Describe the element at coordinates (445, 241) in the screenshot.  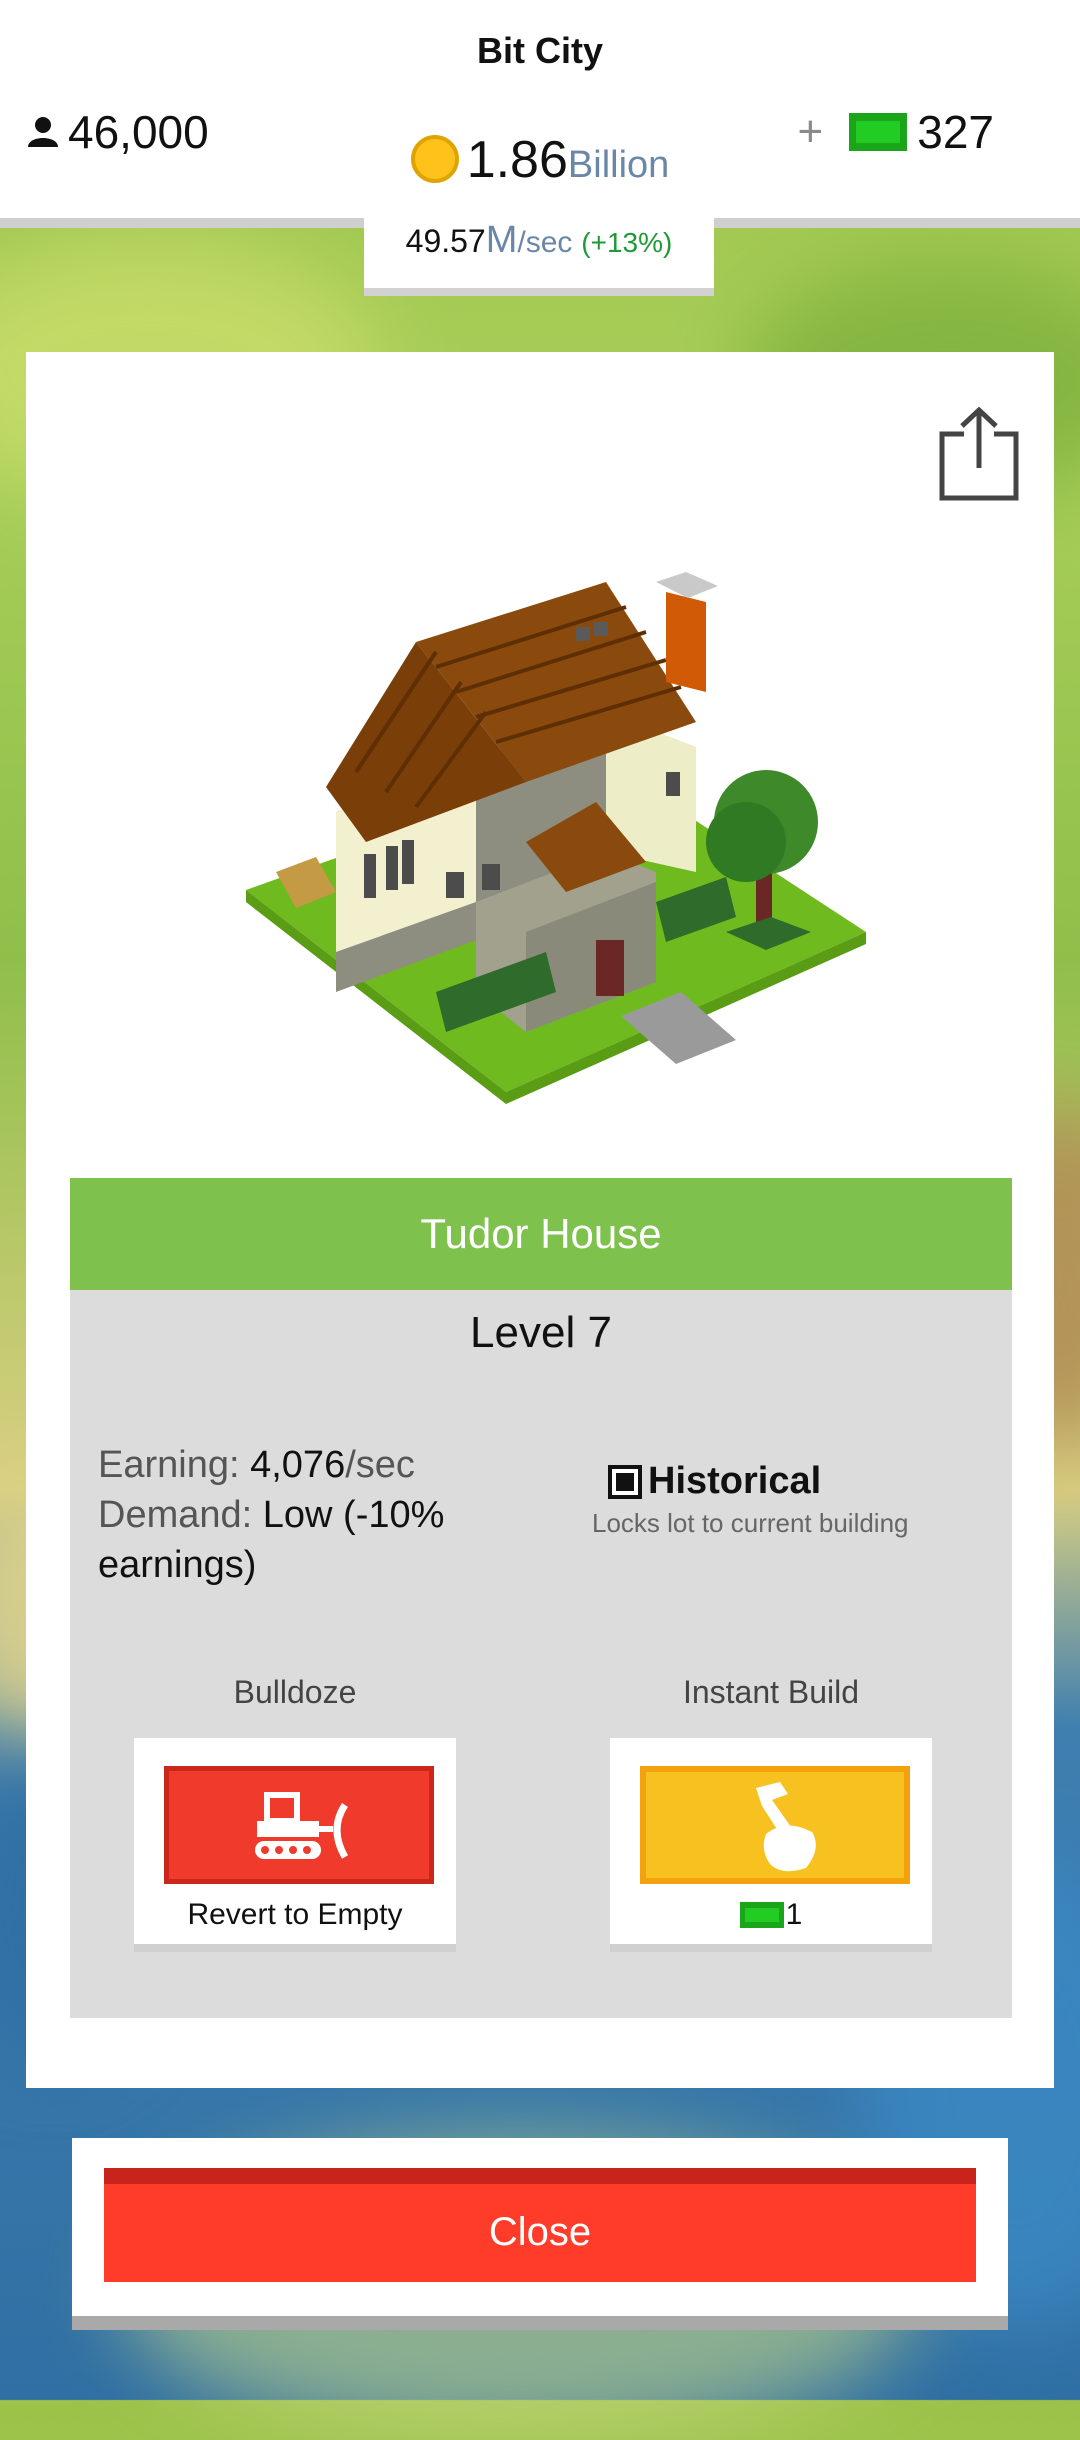
I see `rate-value: 49.57` at that location.